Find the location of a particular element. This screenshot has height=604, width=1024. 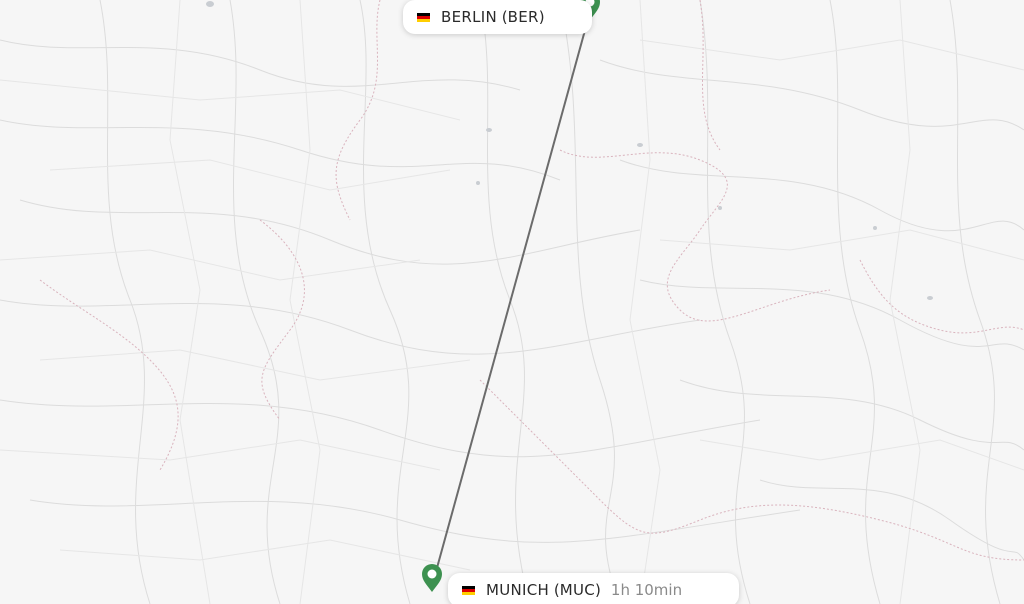

flight-duration: 1h 10min is located at coordinates (646, 590).